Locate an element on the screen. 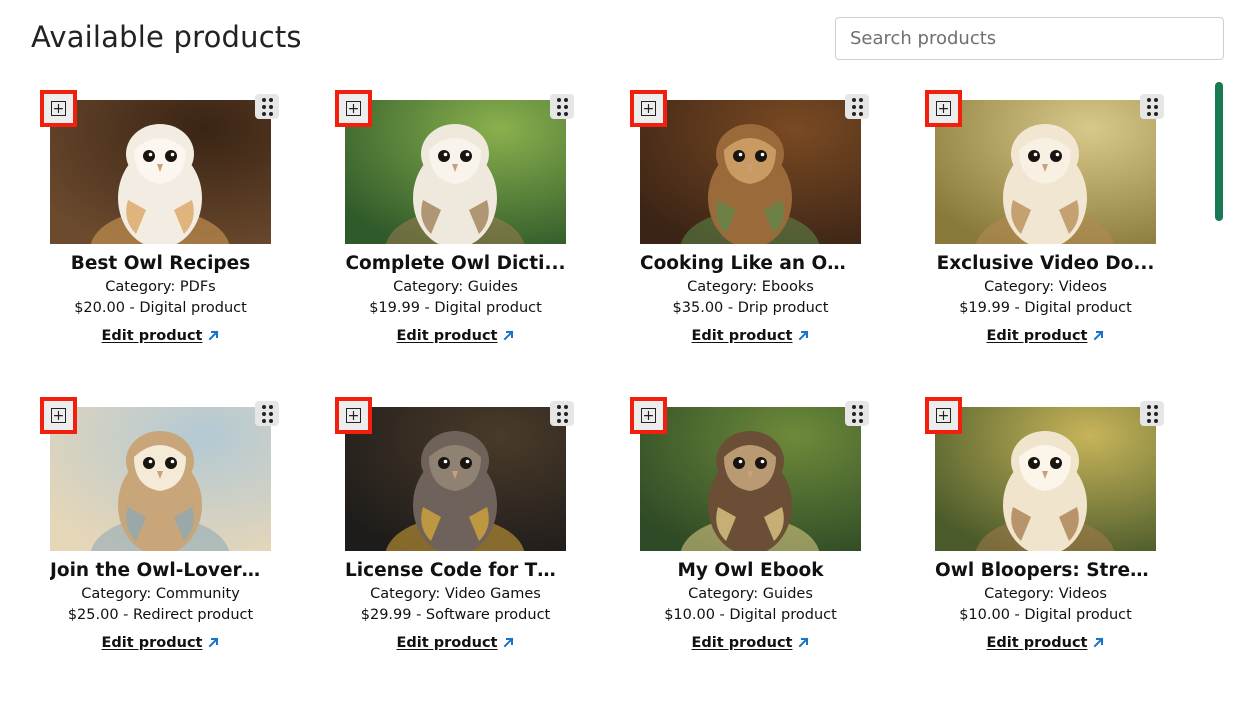  product-price: $29.99 - Software product is located at coordinates (455, 615).